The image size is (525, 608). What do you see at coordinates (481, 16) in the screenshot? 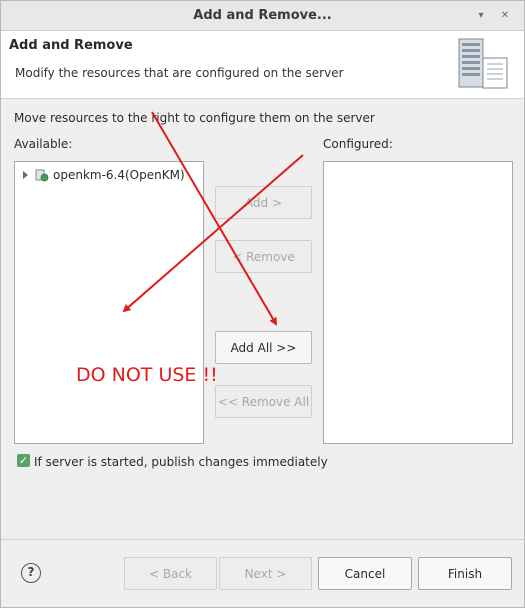
I see `minimize-icon: ▾` at bounding box center [481, 16].